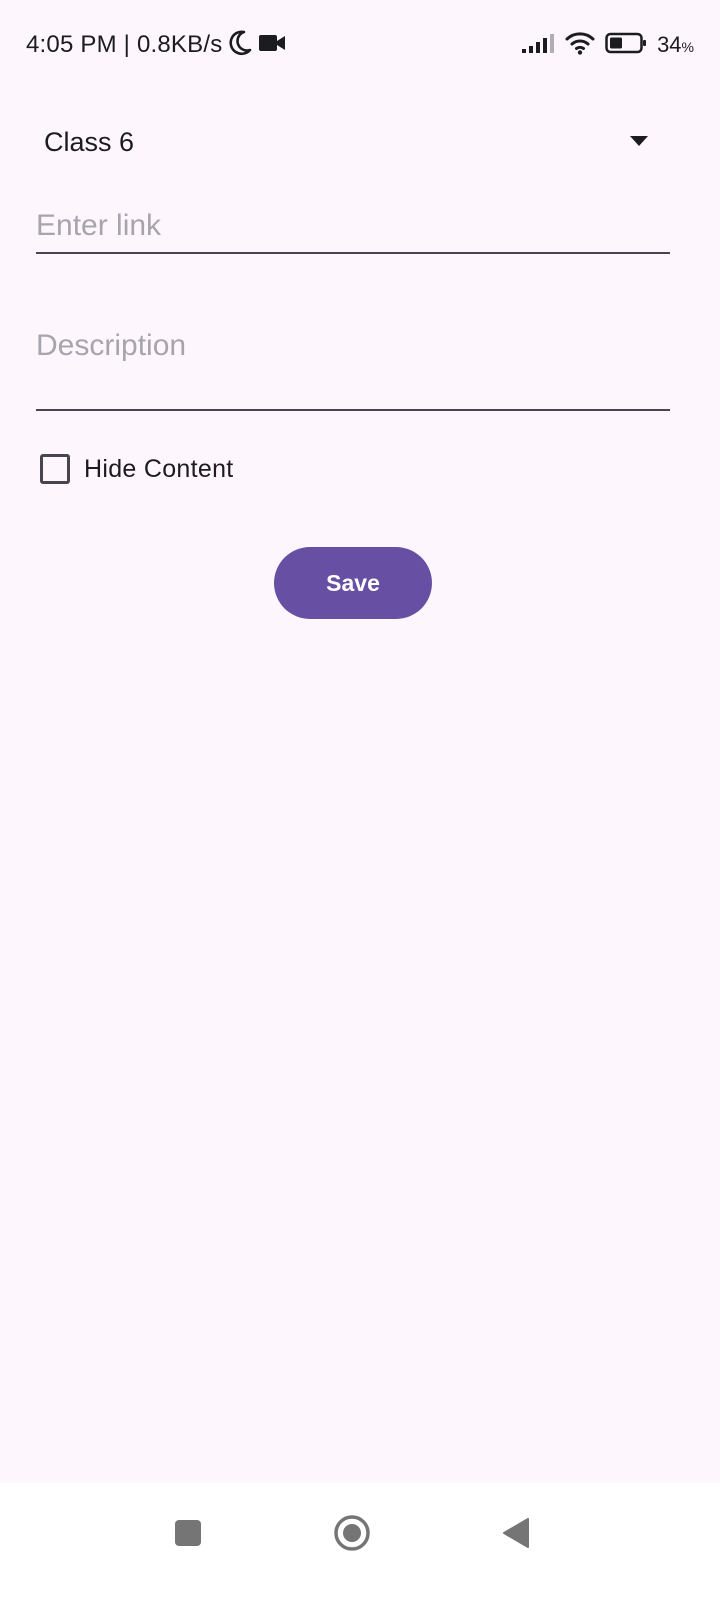  Describe the element at coordinates (353, 362) in the screenshot. I see `description-input` at that location.